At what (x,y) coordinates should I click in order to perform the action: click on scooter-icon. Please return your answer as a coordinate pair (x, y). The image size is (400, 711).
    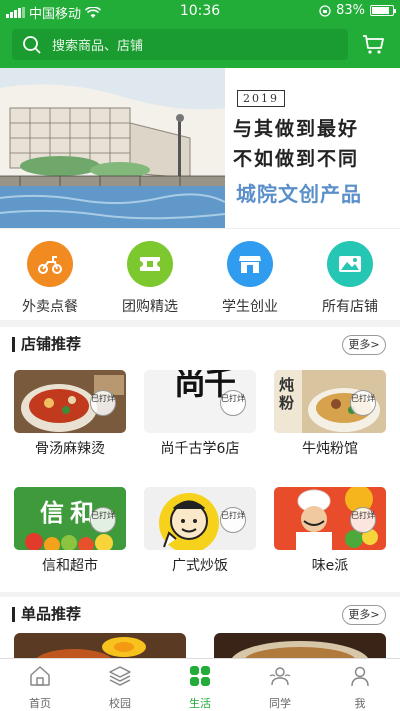
    Looking at the image, I should click on (50, 264).